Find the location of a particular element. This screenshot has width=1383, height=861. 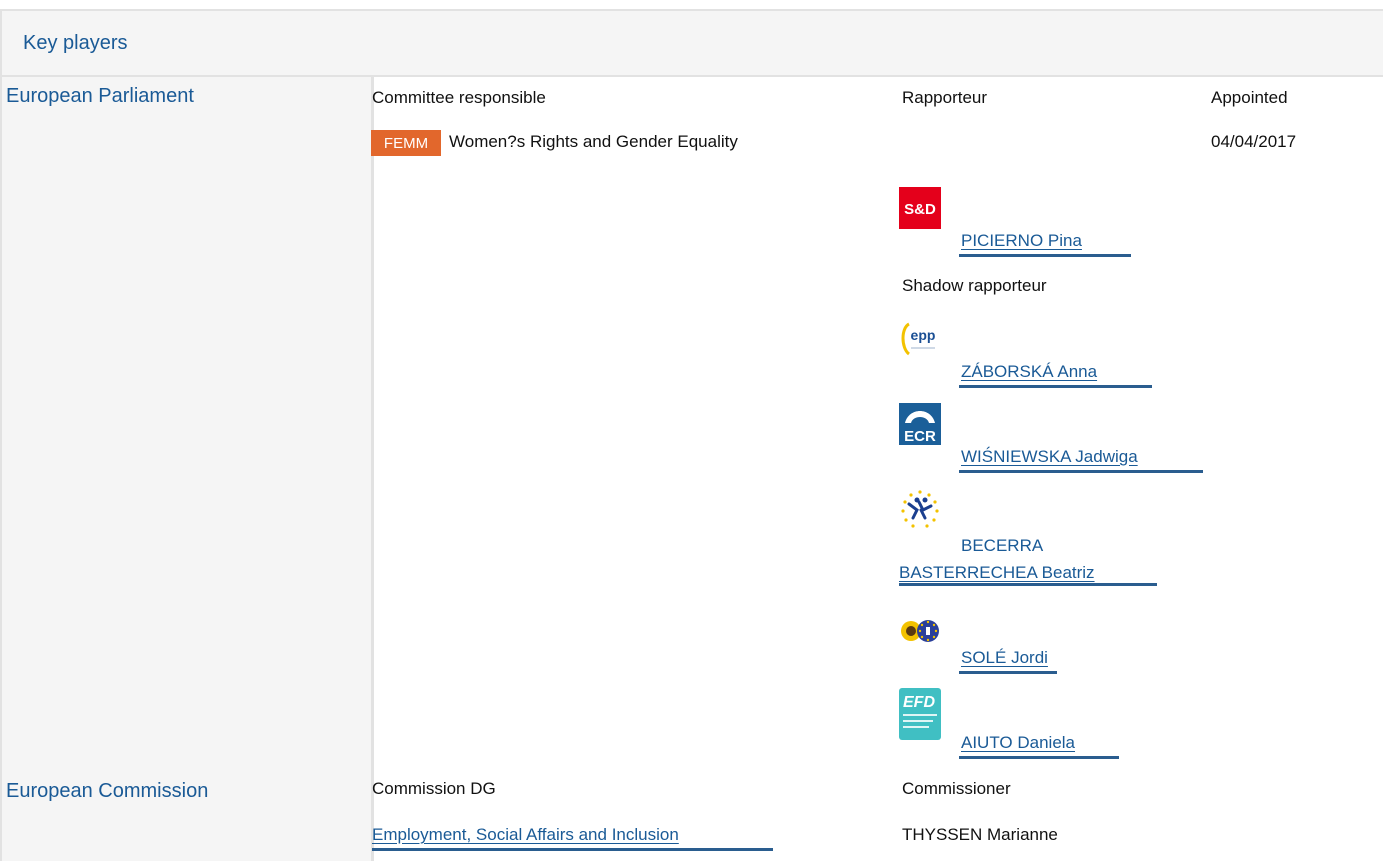

rapporteur-link-picierno-pina: PICIERNO Pina is located at coordinates (1021, 241).